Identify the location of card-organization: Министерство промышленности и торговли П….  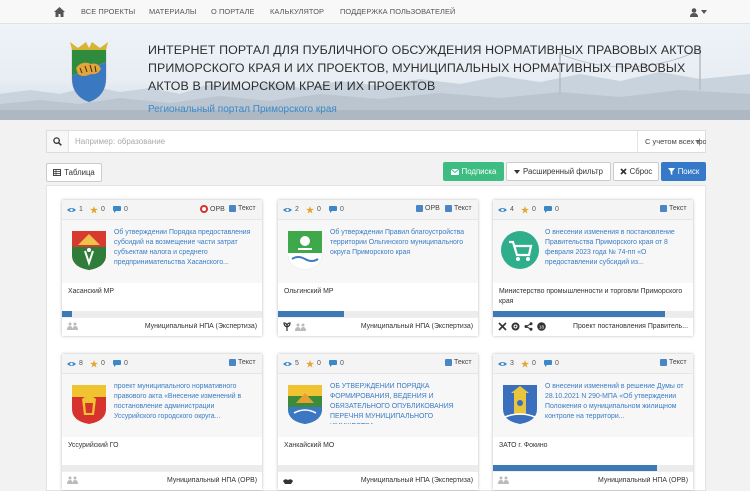
(591, 296).